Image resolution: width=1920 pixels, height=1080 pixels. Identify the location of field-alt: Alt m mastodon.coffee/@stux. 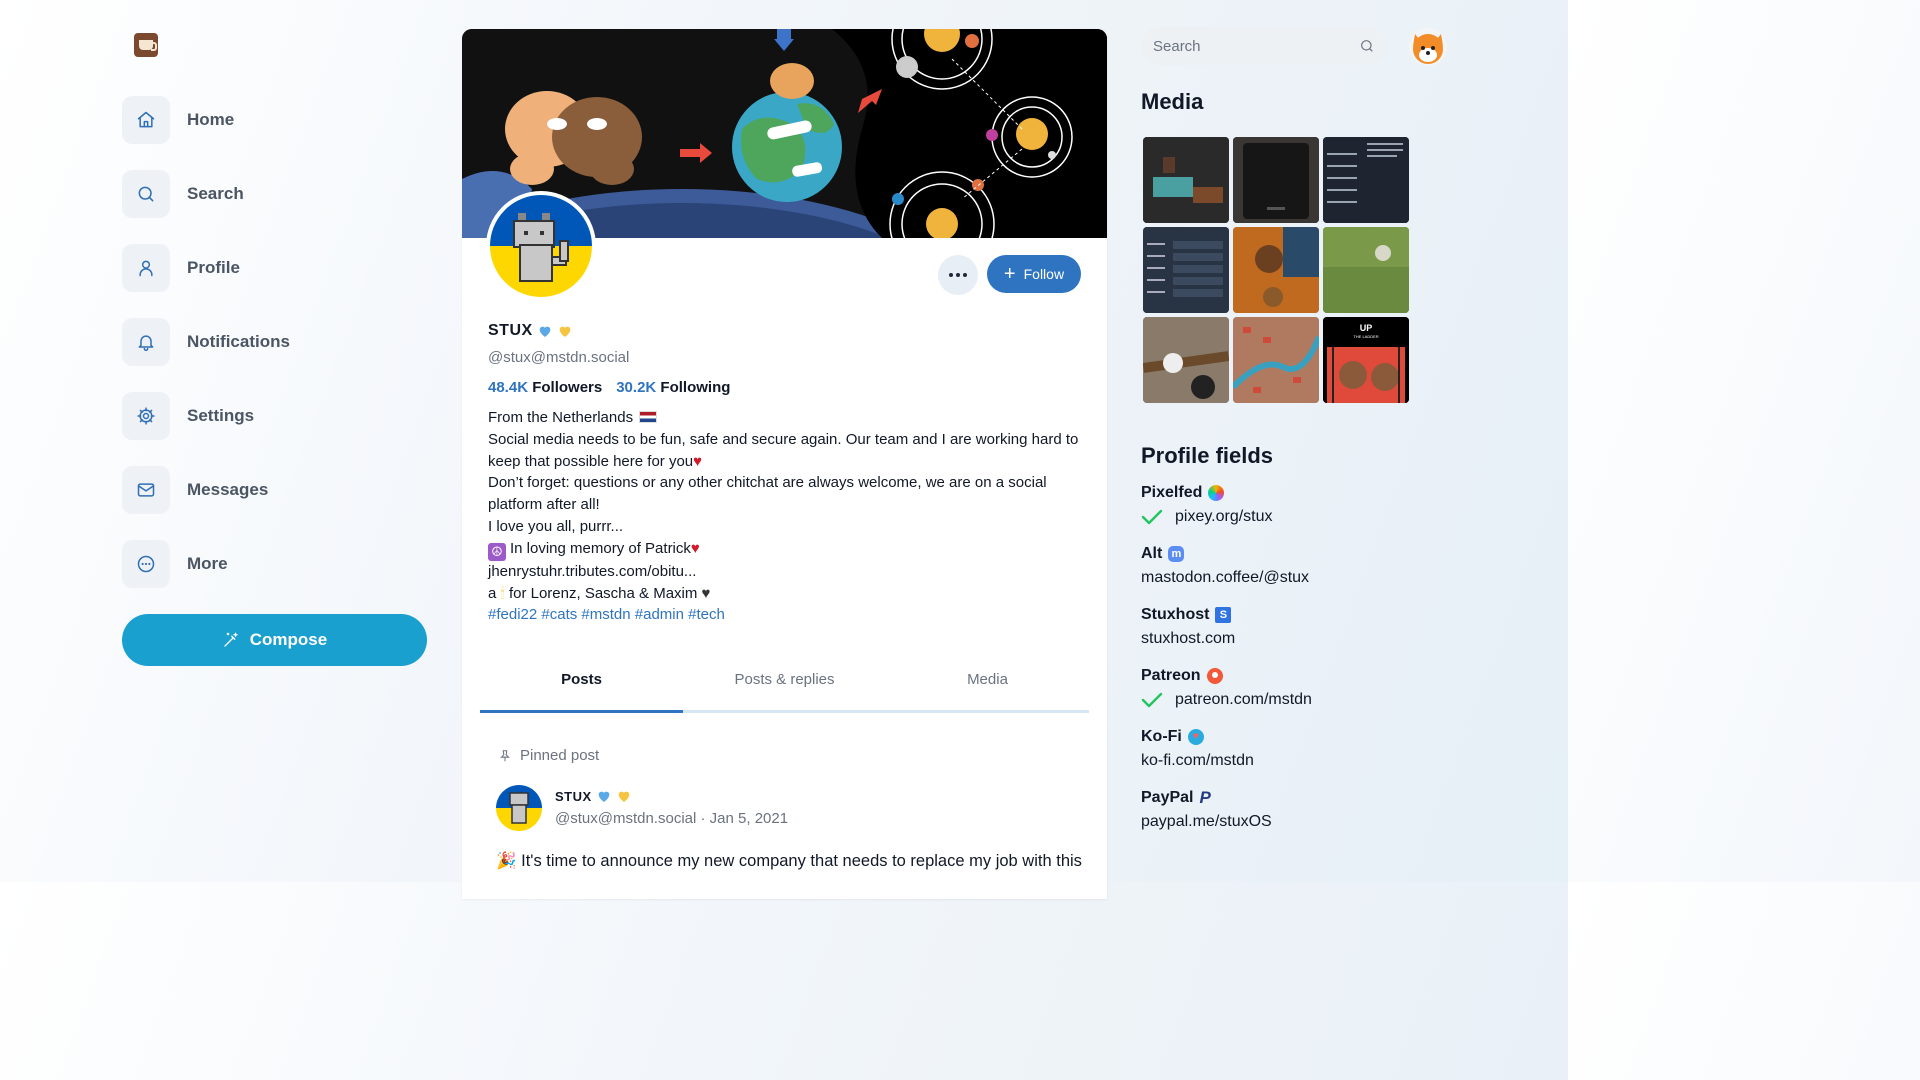
(1301, 565).